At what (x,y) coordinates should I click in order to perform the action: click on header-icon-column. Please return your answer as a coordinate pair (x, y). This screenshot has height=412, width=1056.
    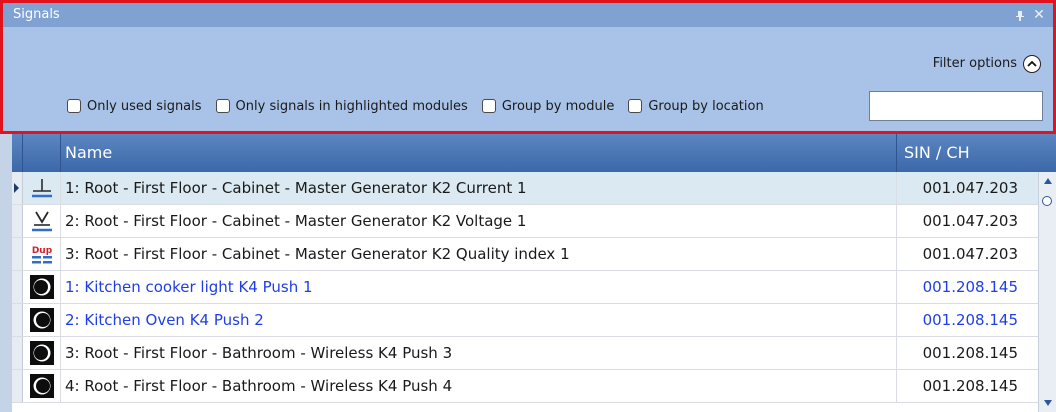
    Looking at the image, I should click on (41, 153).